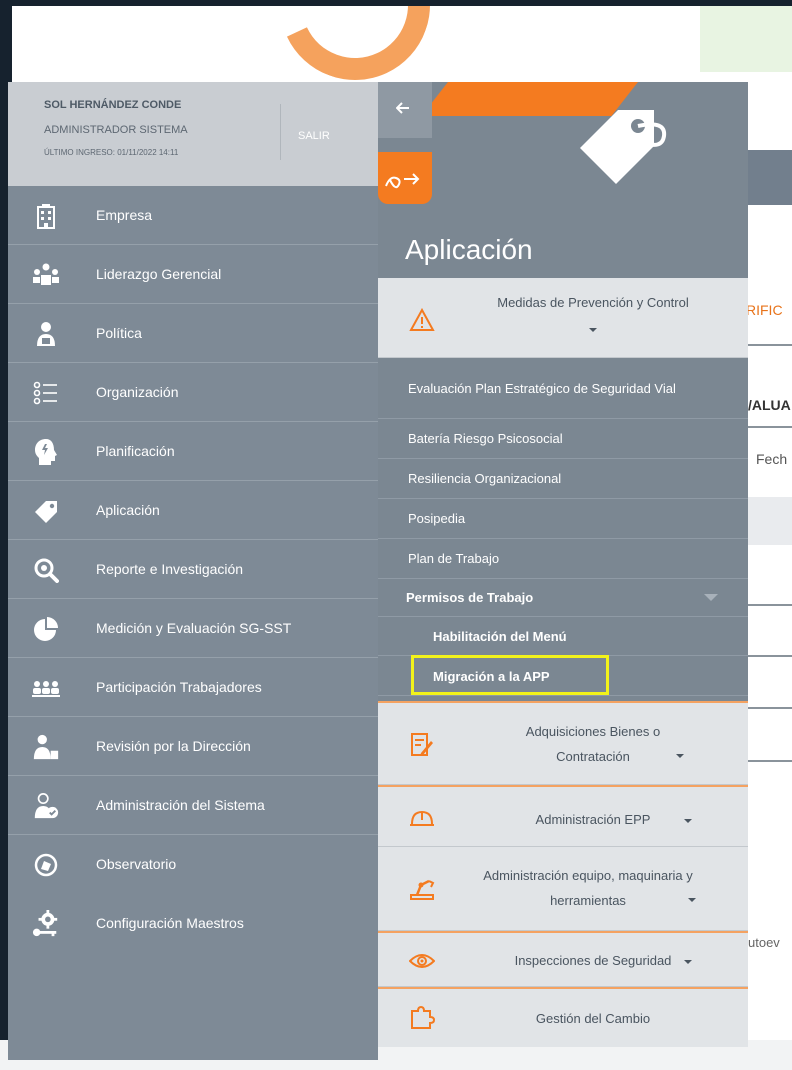 This screenshot has height=1070, width=792. What do you see at coordinates (772, 459) in the screenshot?
I see `background-field-label: Fech` at bounding box center [772, 459].